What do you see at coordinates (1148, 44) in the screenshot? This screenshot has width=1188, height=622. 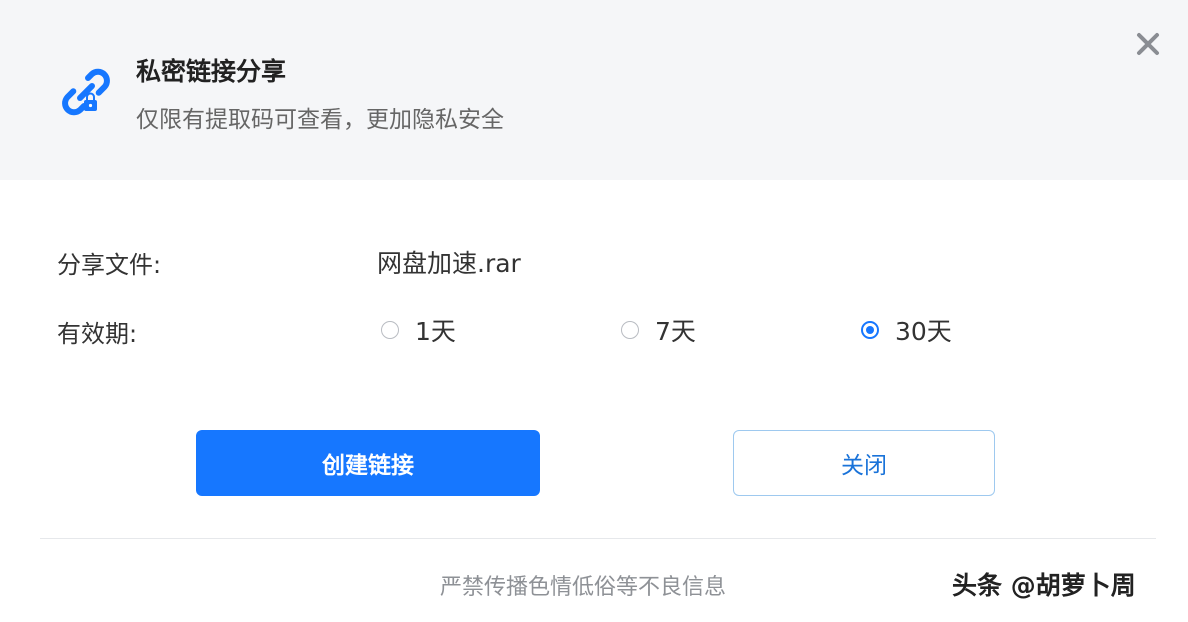 I see `close-icon` at bounding box center [1148, 44].